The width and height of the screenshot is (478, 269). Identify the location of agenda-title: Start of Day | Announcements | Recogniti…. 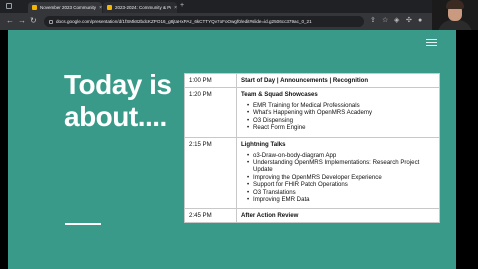
(305, 80).